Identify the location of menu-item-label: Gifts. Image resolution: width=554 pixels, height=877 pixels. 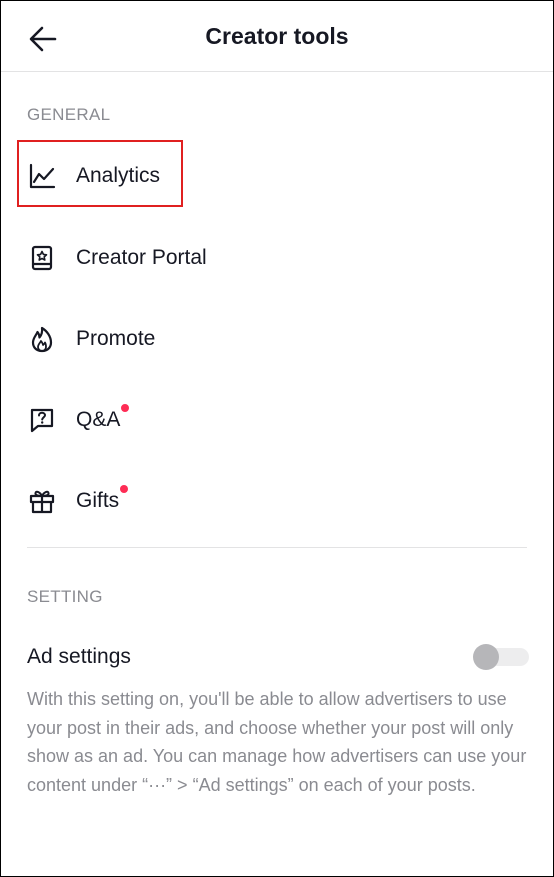
(102, 499).